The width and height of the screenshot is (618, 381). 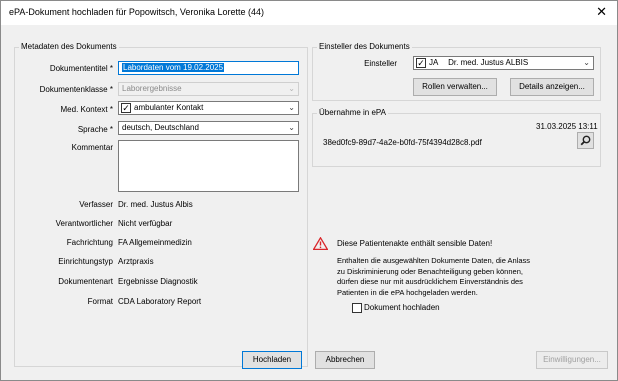 What do you see at coordinates (89, 242) in the screenshot?
I see `specialty-label: Fachrichtung` at bounding box center [89, 242].